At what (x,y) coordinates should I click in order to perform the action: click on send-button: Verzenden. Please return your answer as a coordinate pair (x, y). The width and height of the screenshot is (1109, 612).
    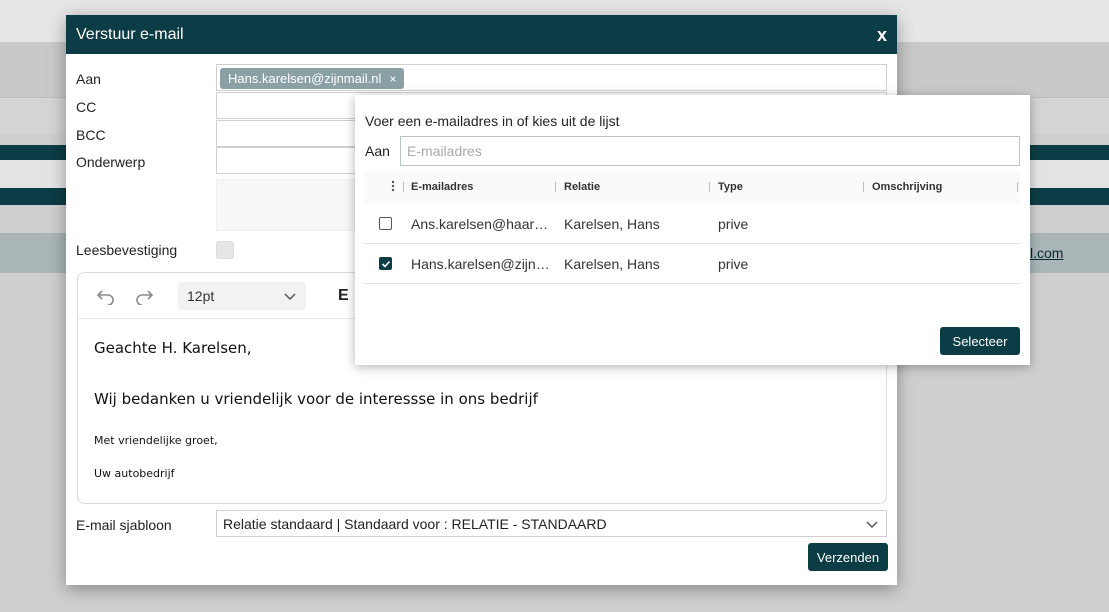
    Looking at the image, I should click on (848, 557).